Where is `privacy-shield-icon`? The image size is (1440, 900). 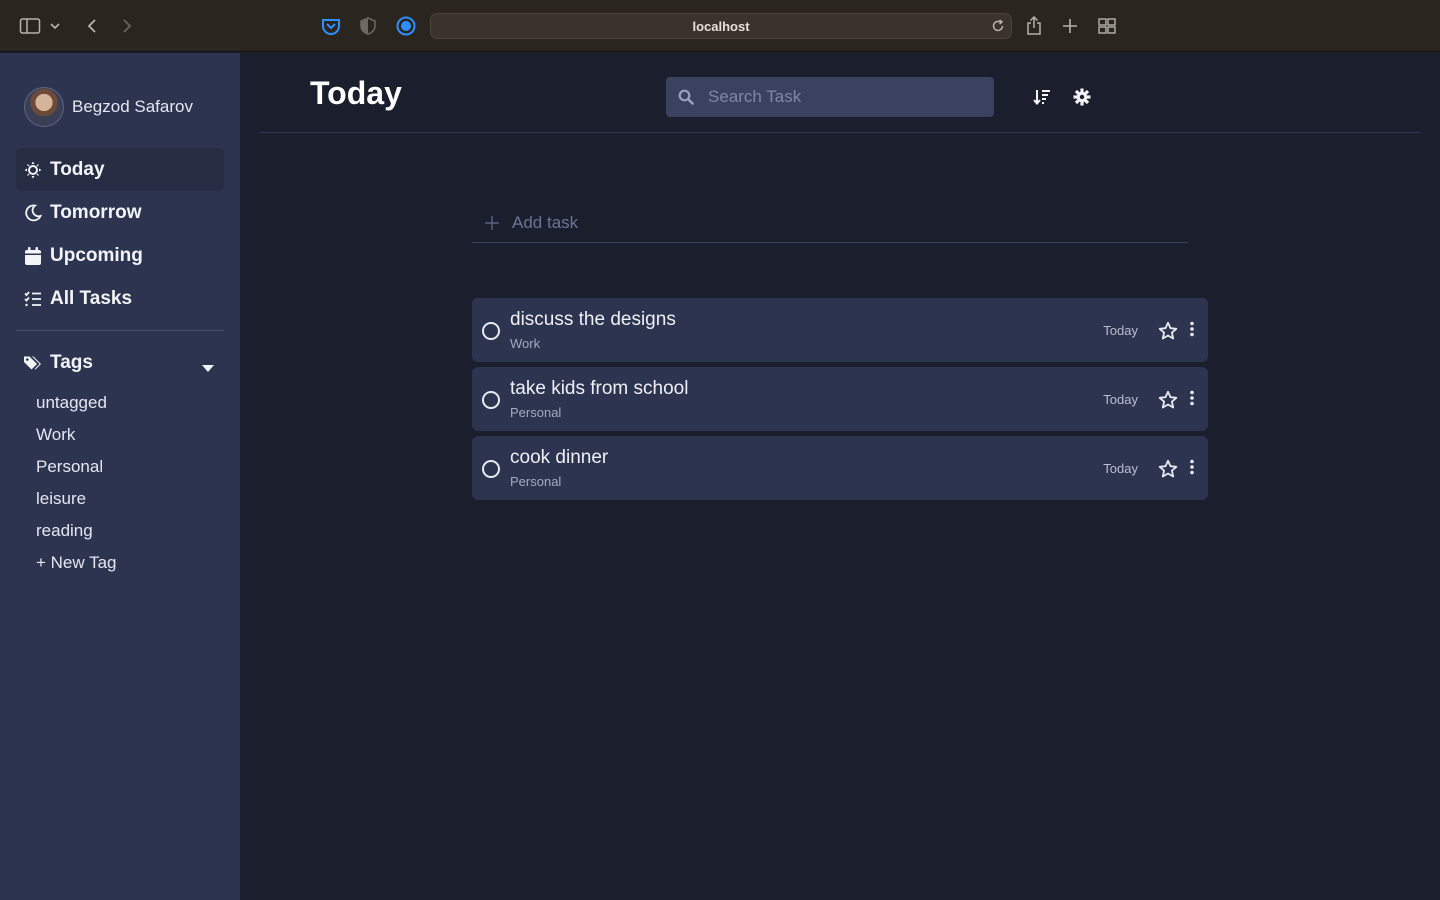 privacy-shield-icon is located at coordinates (368, 26).